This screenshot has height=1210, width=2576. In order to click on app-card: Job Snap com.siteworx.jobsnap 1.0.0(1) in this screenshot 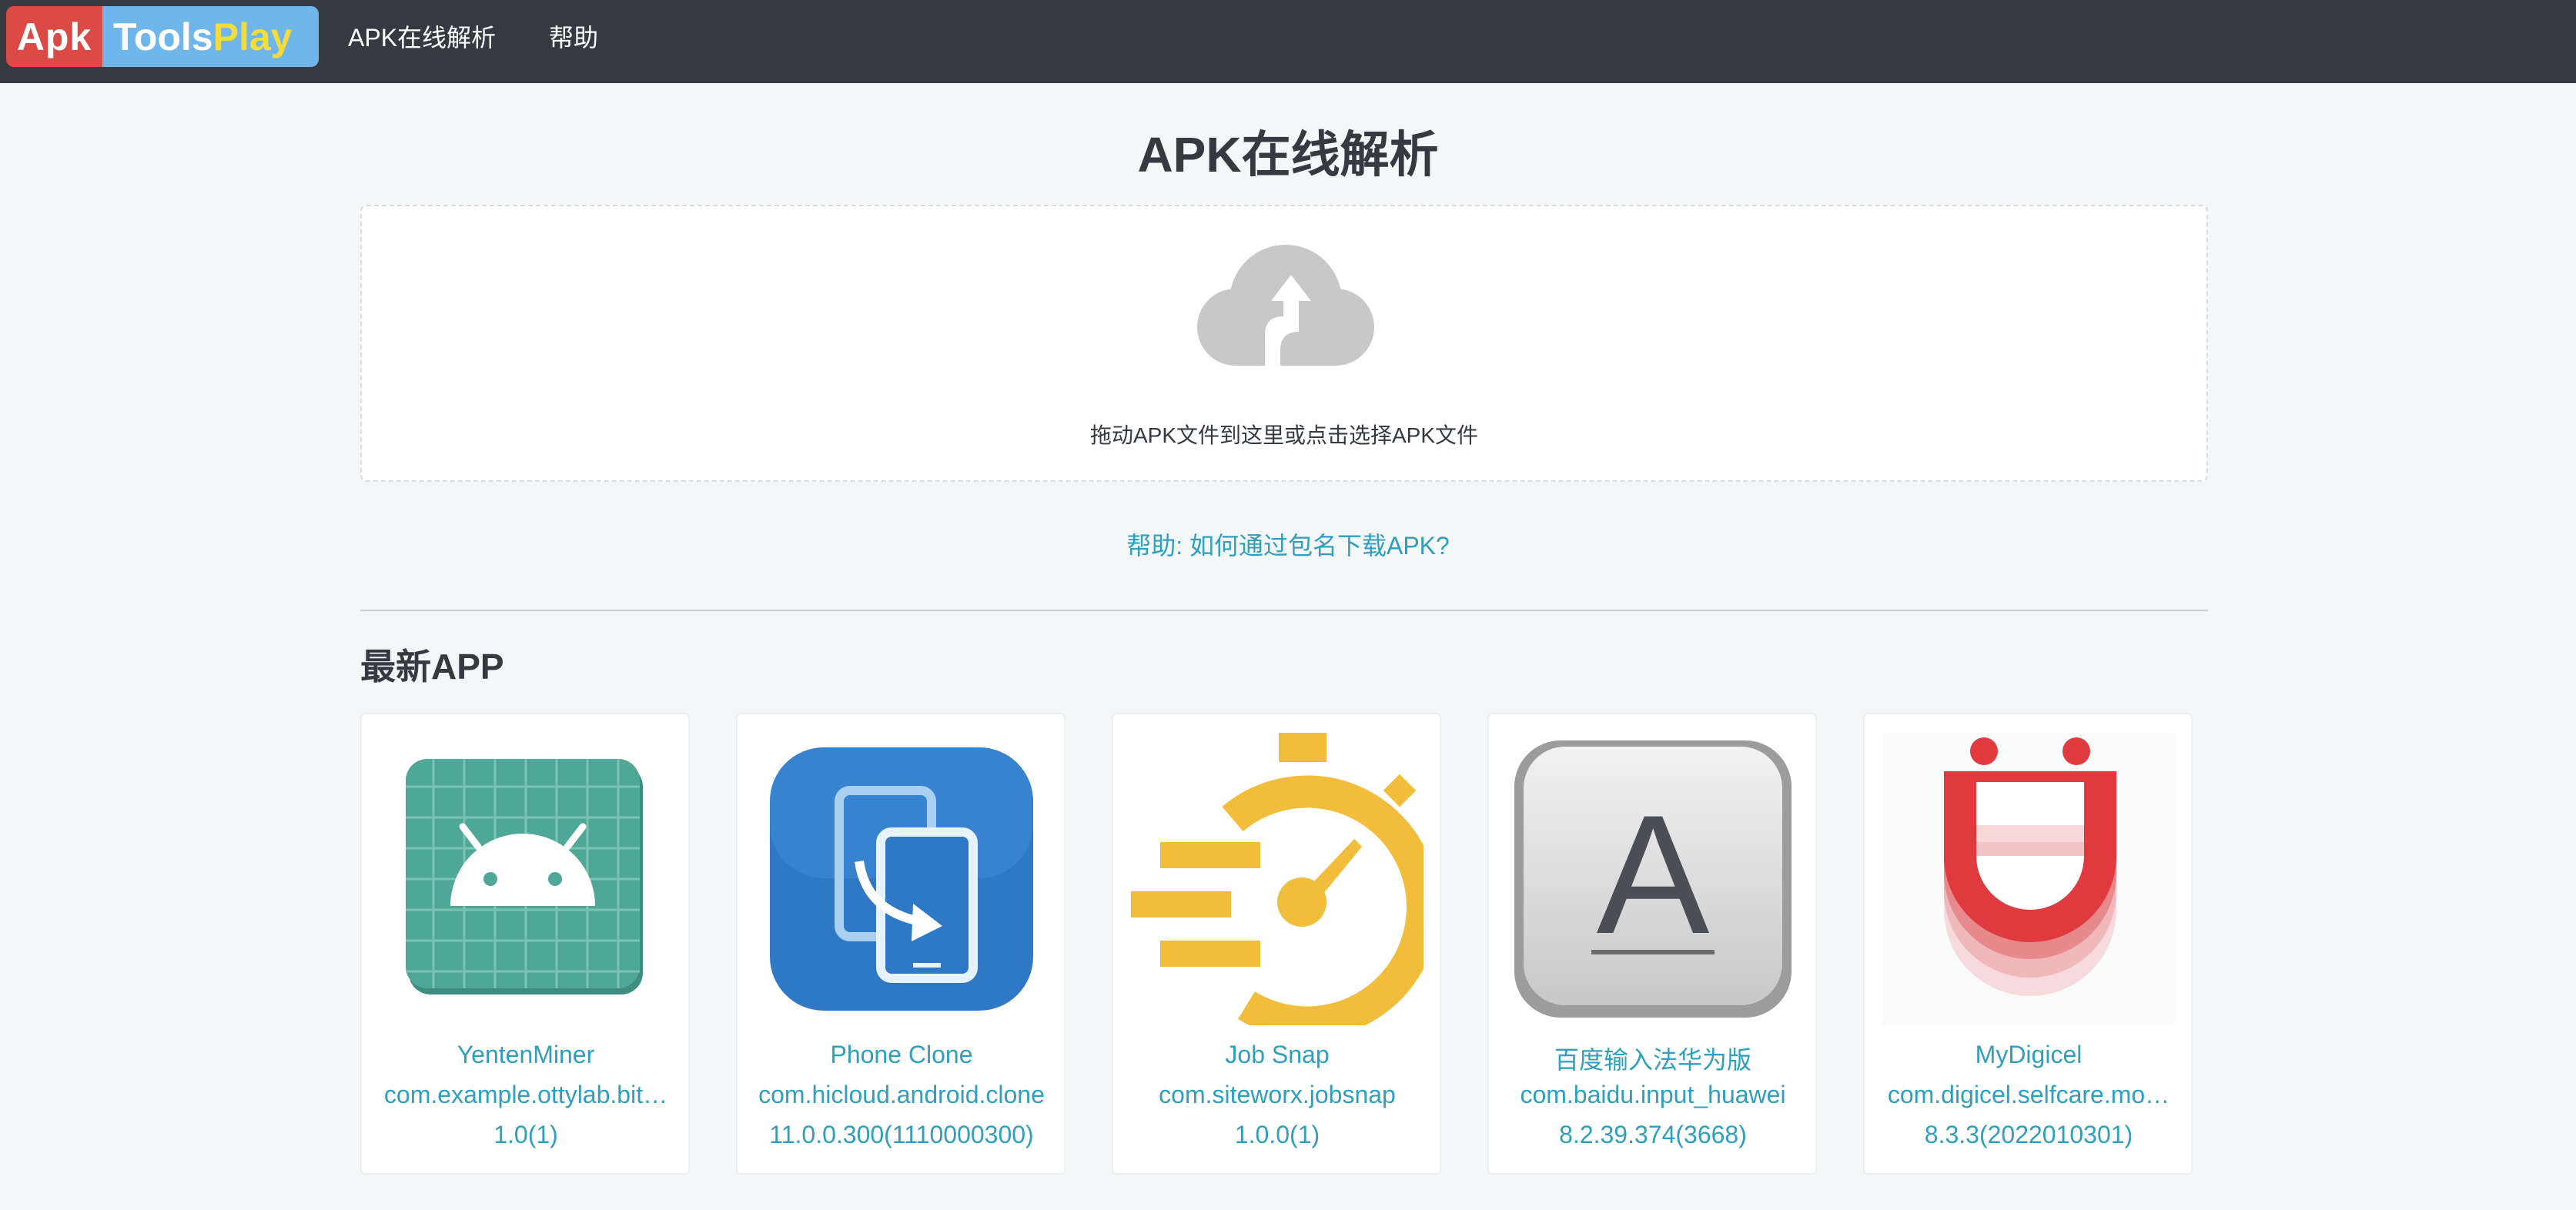, I will do `click(1277, 944)`.